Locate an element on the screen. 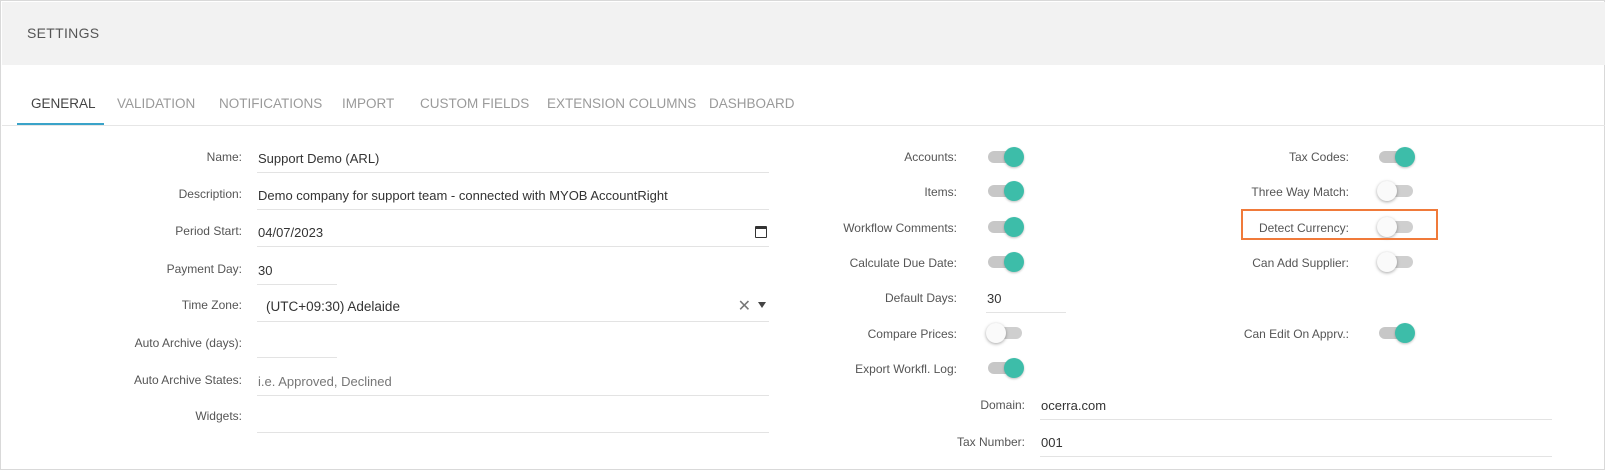 This screenshot has width=1605, height=470. active-tab-indicator is located at coordinates (60, 124).